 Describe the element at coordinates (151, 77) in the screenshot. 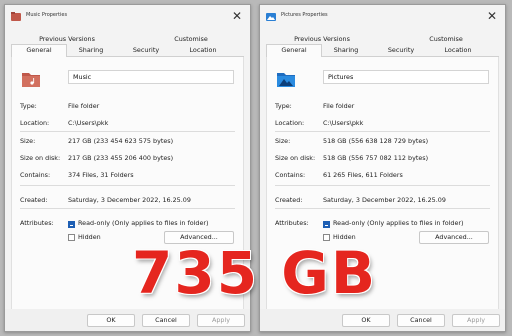

I see `folder-name-field: Music` at that location.